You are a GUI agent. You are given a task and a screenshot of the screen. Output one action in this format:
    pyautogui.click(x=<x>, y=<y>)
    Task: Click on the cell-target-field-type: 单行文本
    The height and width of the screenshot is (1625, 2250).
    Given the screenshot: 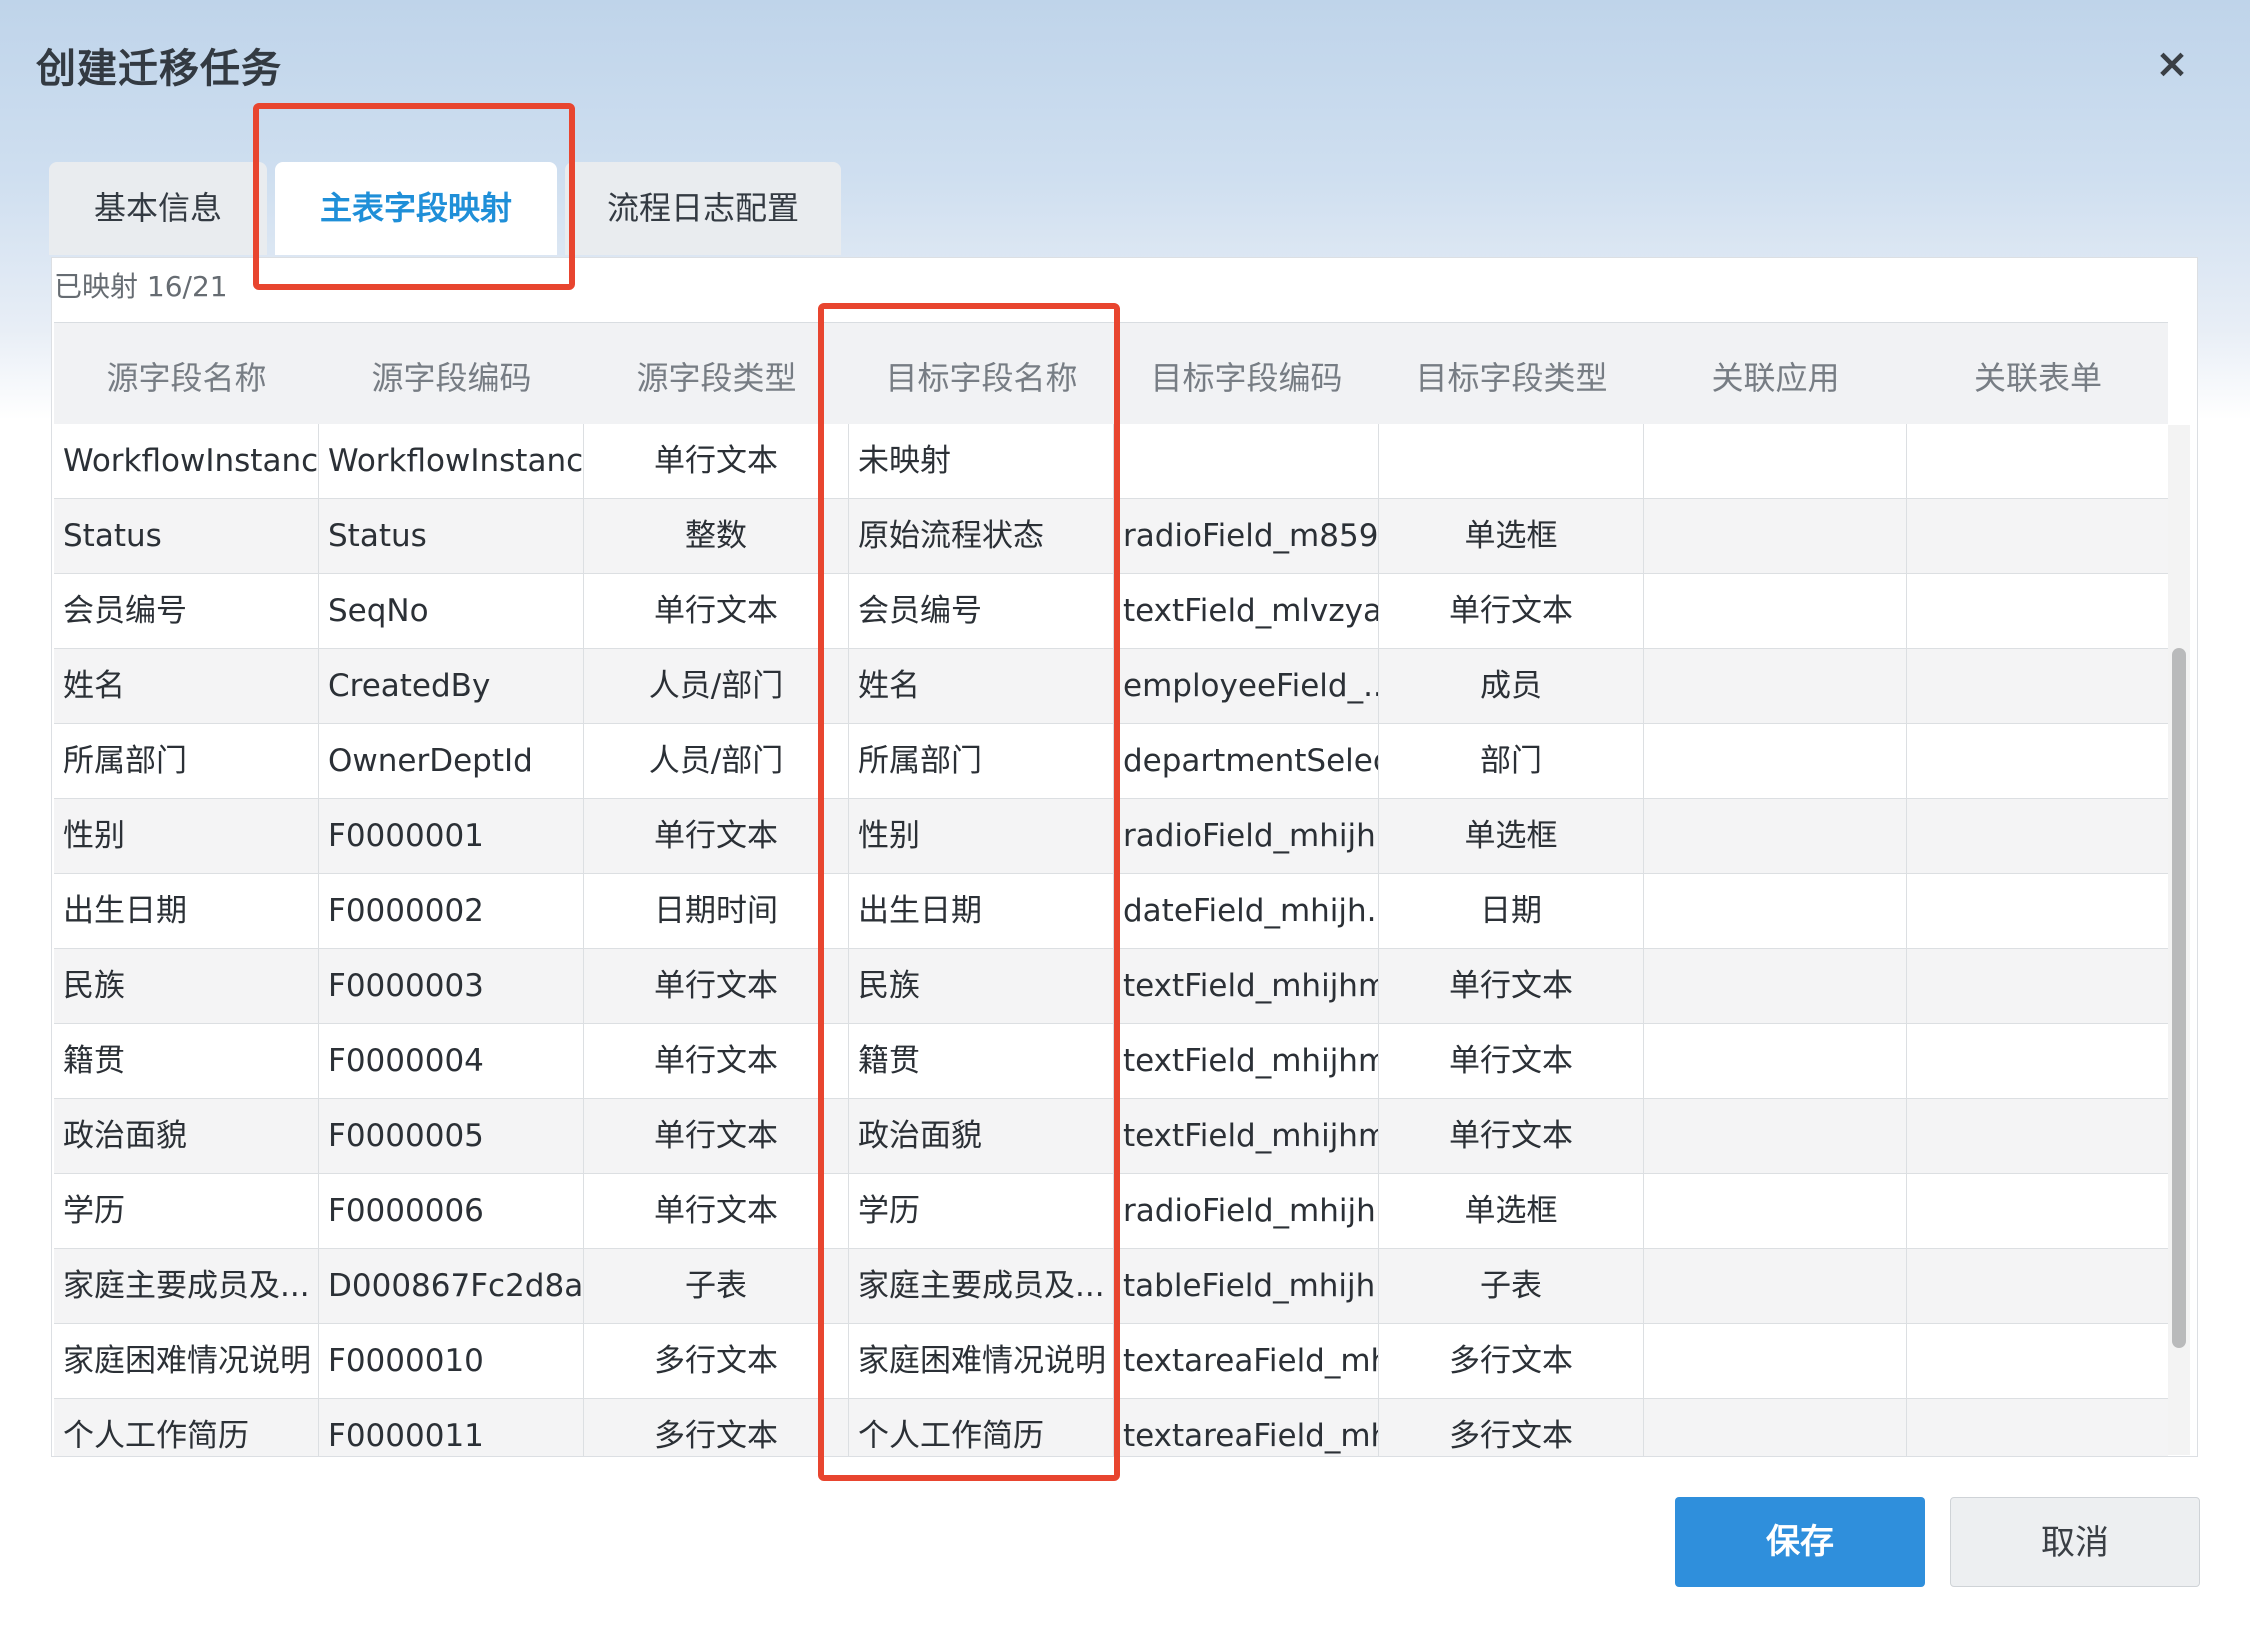 What is the action you would take?
    pyautogui.click(x=1511, y=986)
    